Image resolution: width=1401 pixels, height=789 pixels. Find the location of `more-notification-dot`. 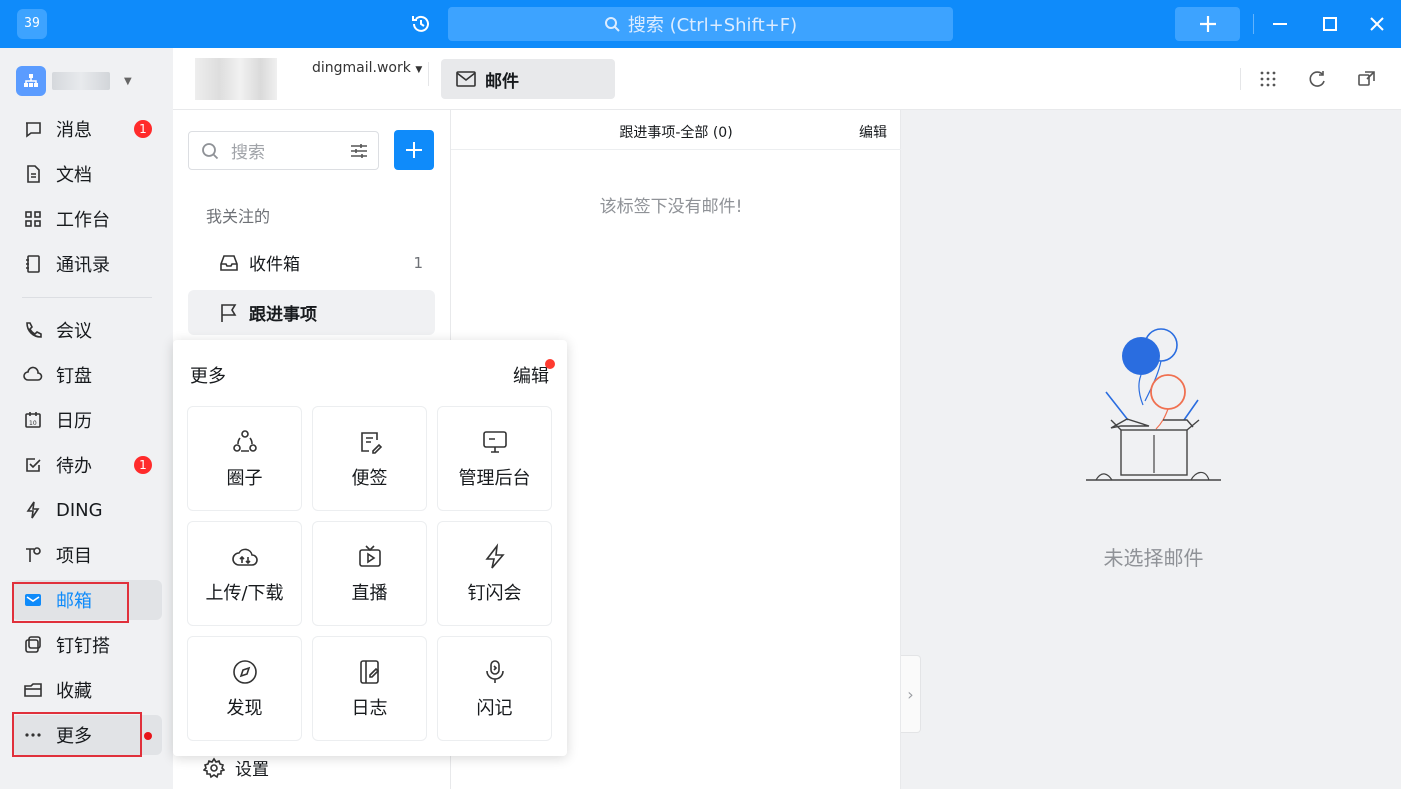

more-notification-dot is located at coordinates (148, 736).